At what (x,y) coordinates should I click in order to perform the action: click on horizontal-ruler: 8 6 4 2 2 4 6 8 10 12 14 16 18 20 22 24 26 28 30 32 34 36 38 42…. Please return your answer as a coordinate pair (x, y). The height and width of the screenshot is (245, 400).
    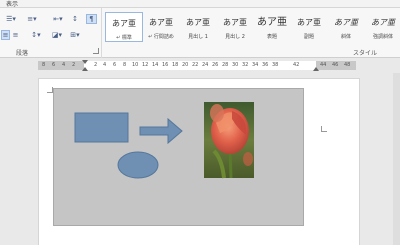
    Looking at the image, I should click on (200, 65).